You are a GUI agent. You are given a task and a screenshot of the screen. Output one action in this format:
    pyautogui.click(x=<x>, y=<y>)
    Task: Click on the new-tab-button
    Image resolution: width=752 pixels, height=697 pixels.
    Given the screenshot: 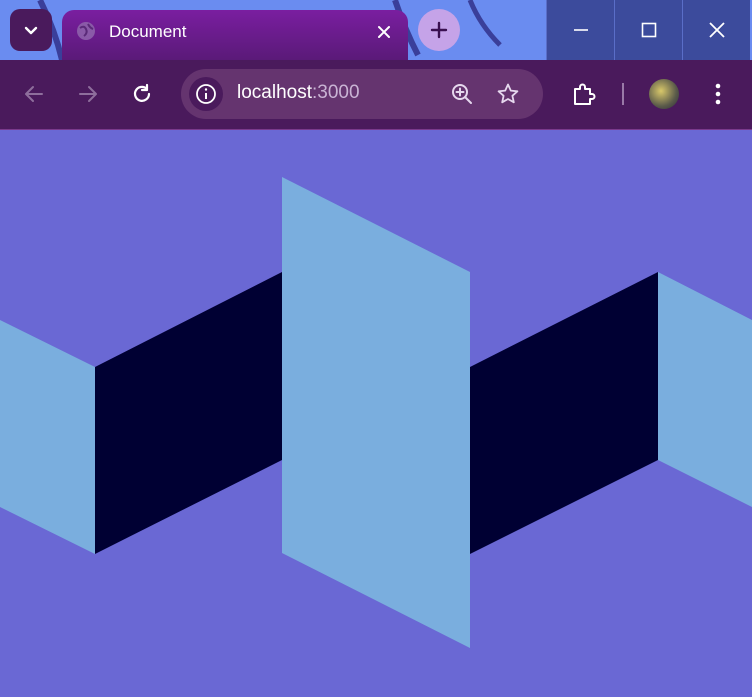 What is the action you would take?
    pyautogui.click(x=439, y=30)
    